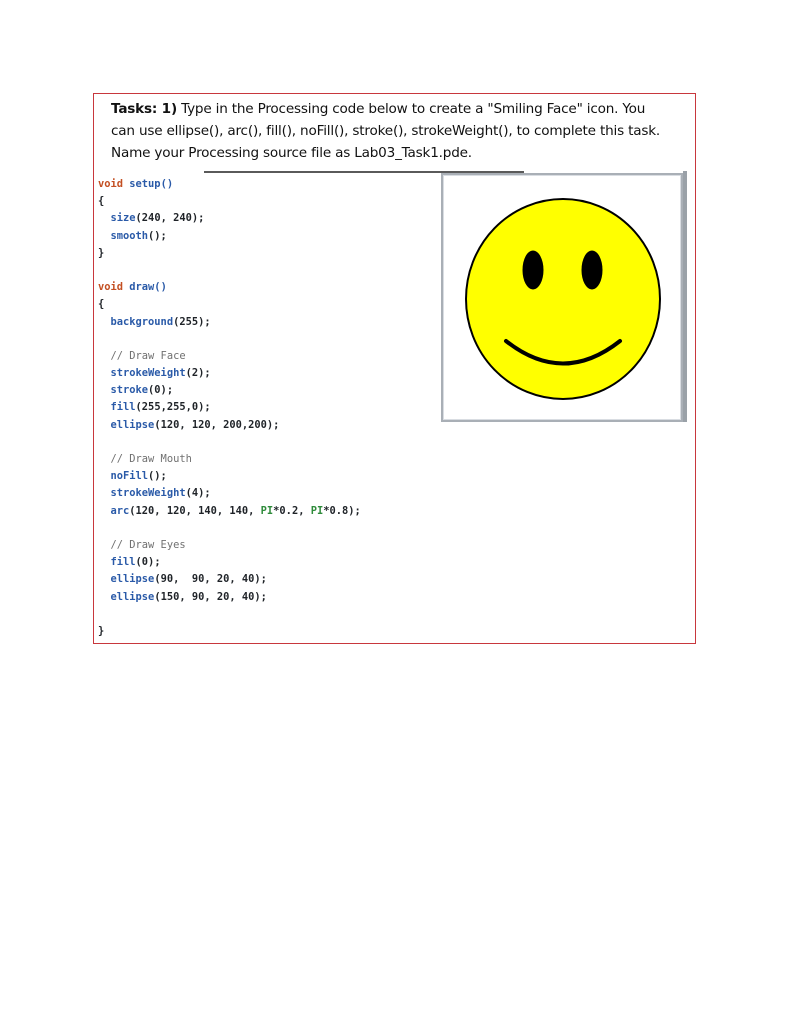  I want to click on code-line: stroke(0);, so click(229, 390).